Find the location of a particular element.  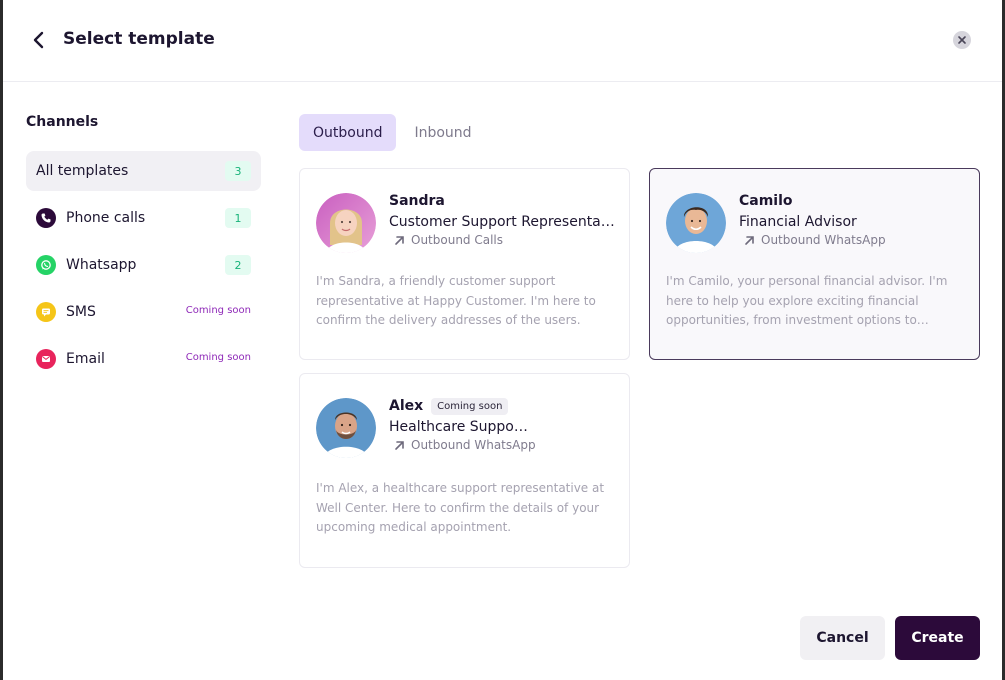

sidebar-item-whatsapp: Whatsapp 2 is located at coordinates (143, 265).